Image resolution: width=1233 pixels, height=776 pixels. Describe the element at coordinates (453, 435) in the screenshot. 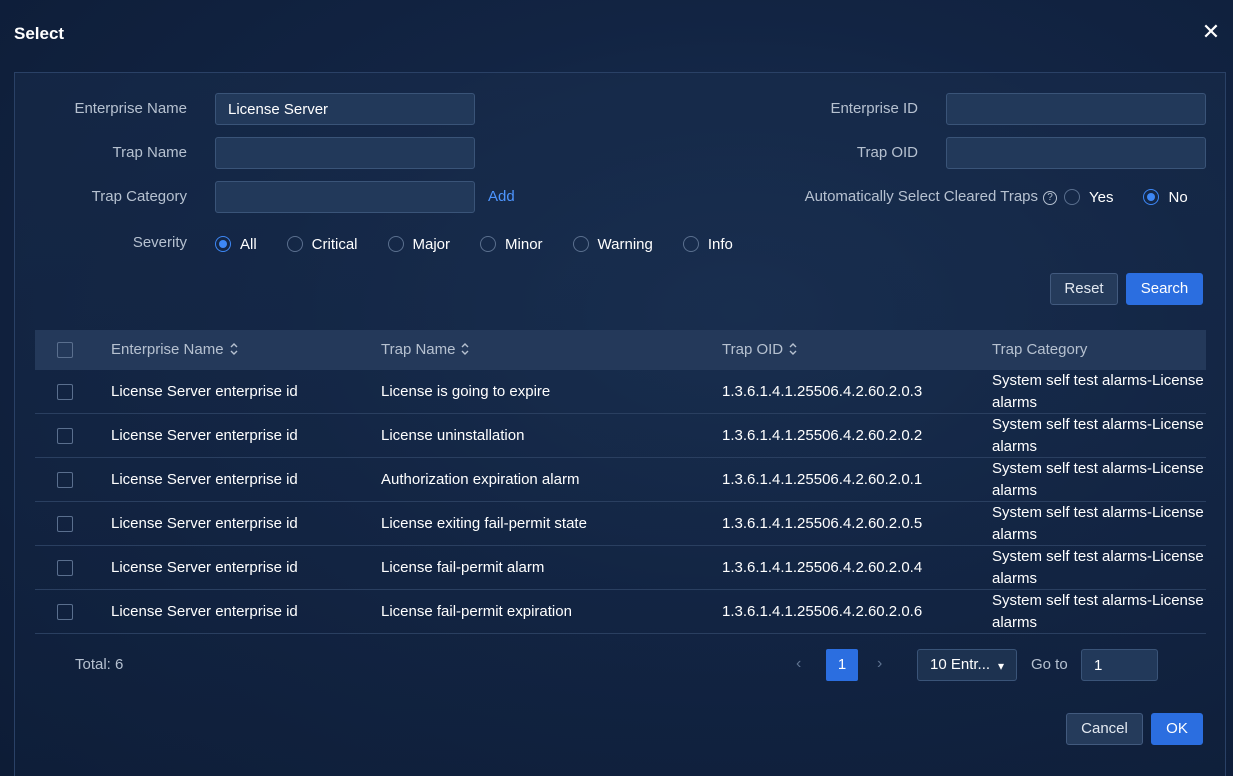

I see `cell-trap-name: License uninstallation` at that location.